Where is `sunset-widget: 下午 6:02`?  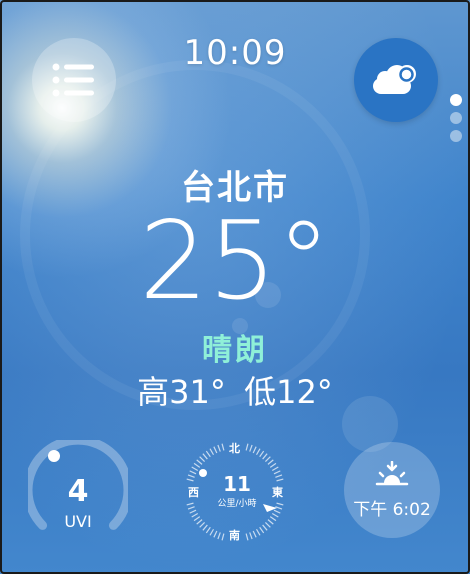 sunset-widget: 下午 6:02 is located at coordinates (392, 490).